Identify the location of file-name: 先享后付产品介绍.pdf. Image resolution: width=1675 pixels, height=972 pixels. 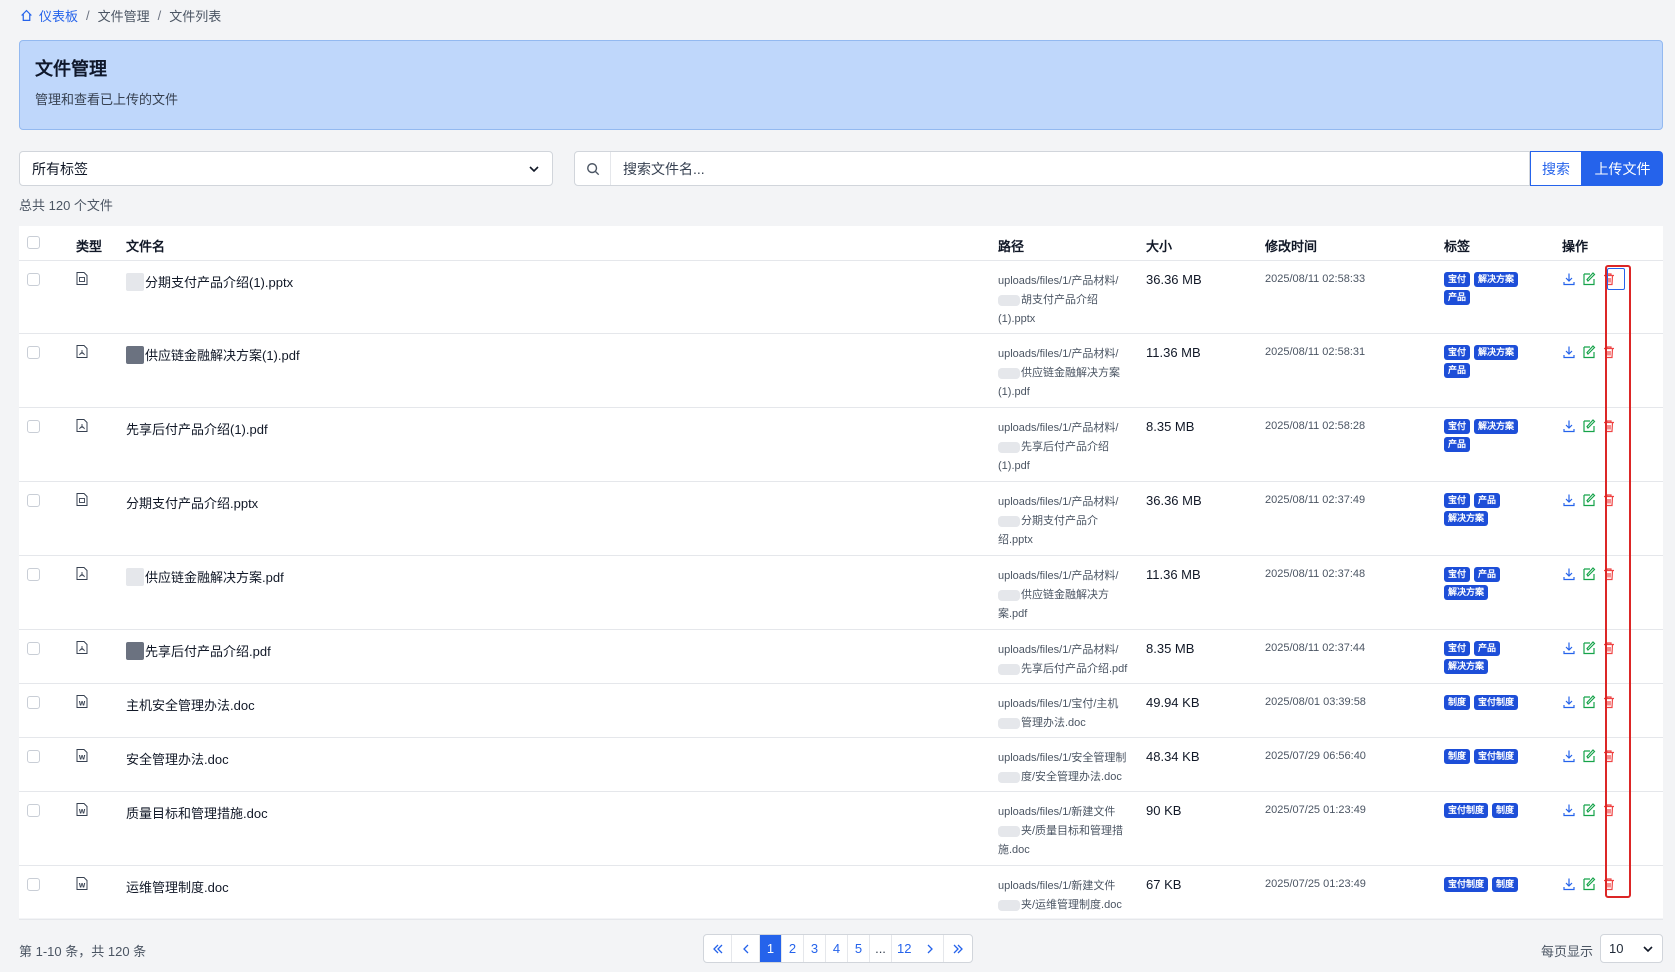
(198, 650).